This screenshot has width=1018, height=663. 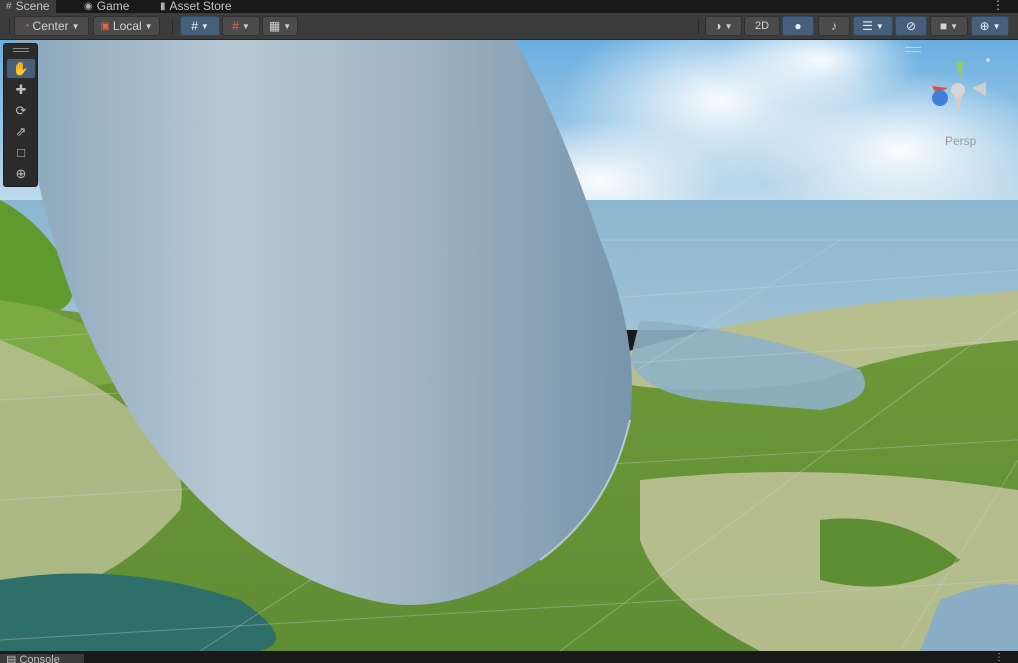 What do you see at coordinates (867, 26) in the screenshot?
I see `effects-layers-icon: ☰` at bounding box center [867, 26].